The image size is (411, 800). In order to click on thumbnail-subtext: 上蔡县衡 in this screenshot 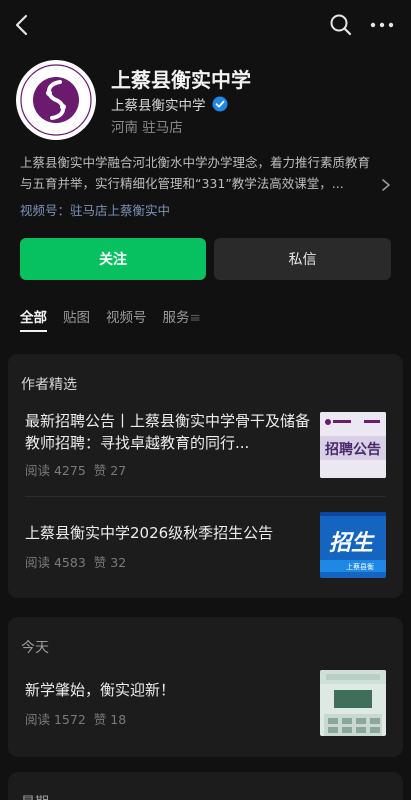, I will do `click(360, 566)`.